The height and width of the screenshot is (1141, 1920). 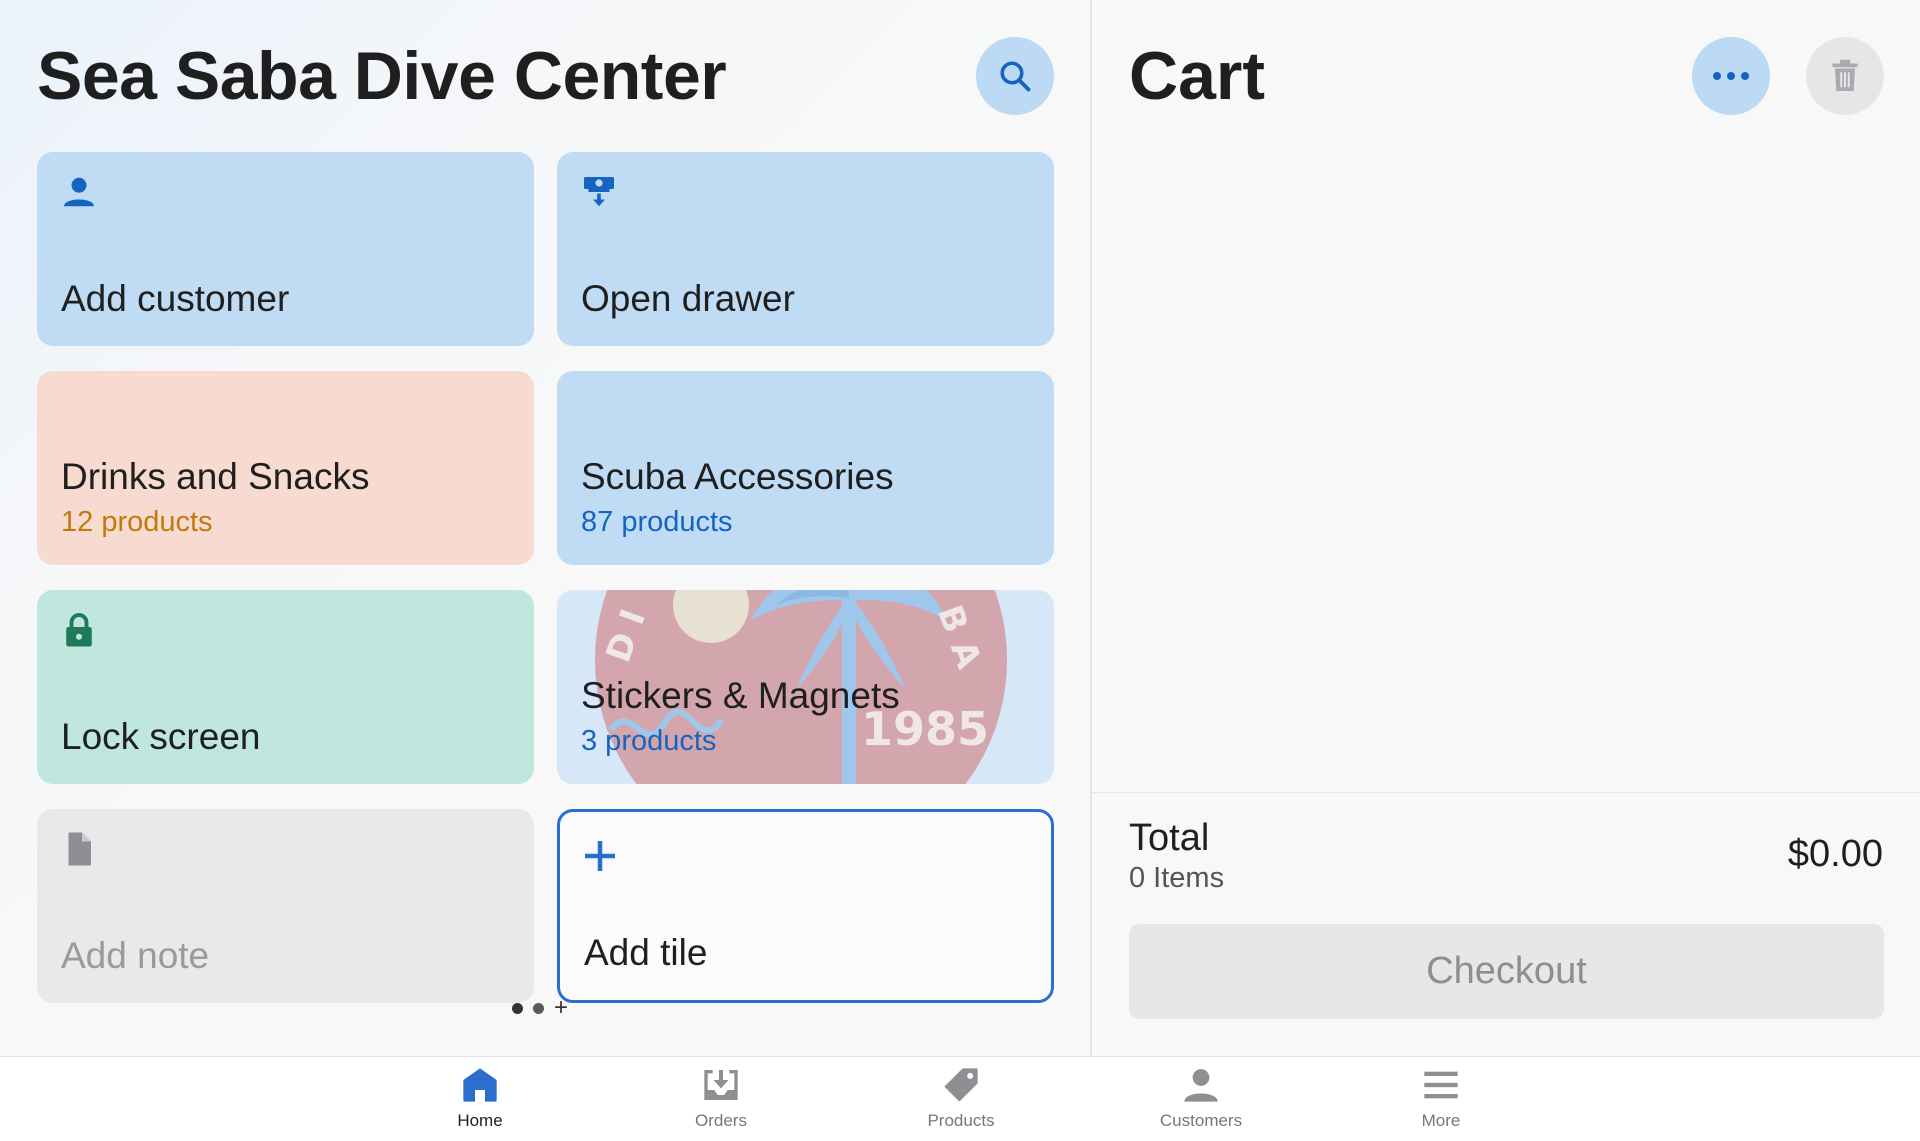 What do you see at coordinates (961, 1085) in the screenshot?
I see `tag-icon` at bounding box center [961, 1085].